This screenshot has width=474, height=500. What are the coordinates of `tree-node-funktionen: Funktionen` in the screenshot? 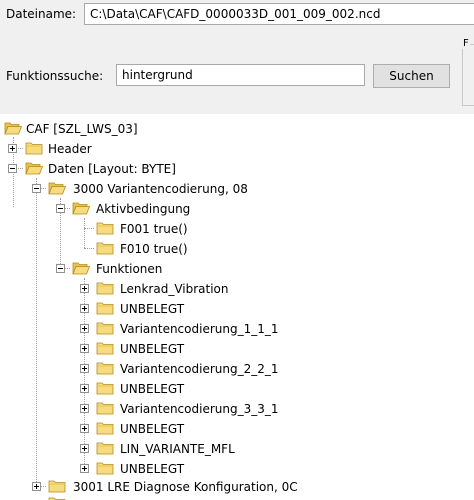 It's located at (120, 269).